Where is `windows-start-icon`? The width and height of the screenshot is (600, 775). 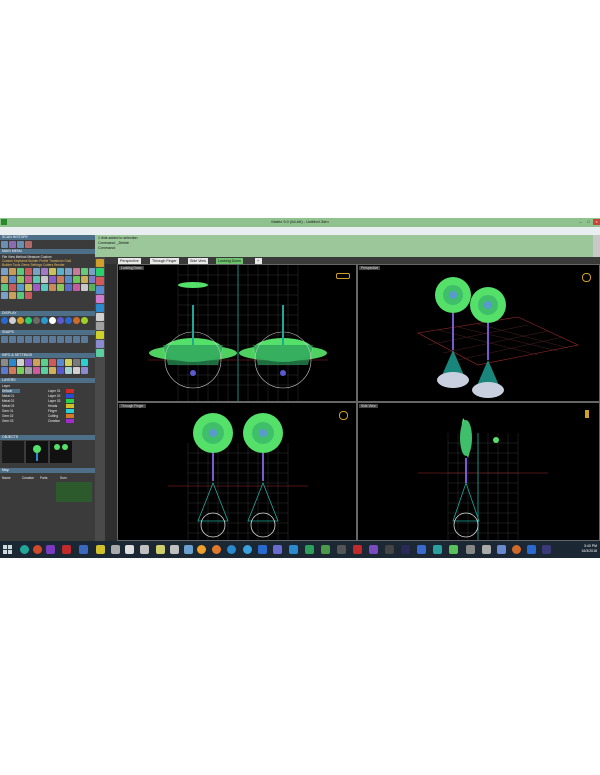 windows-start-icon is located at coordinates (7, 549).